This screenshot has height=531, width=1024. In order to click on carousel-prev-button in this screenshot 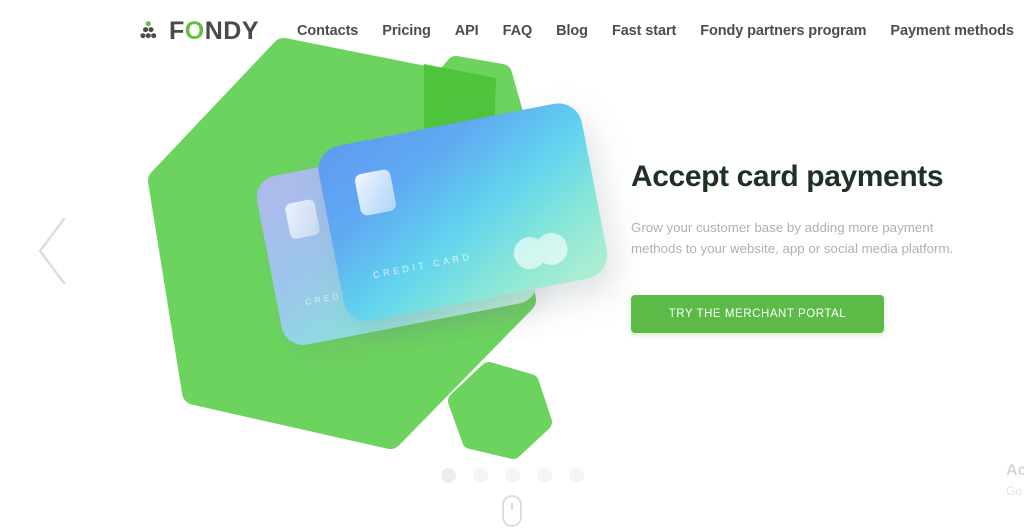, I will do `click(54, 251)`.